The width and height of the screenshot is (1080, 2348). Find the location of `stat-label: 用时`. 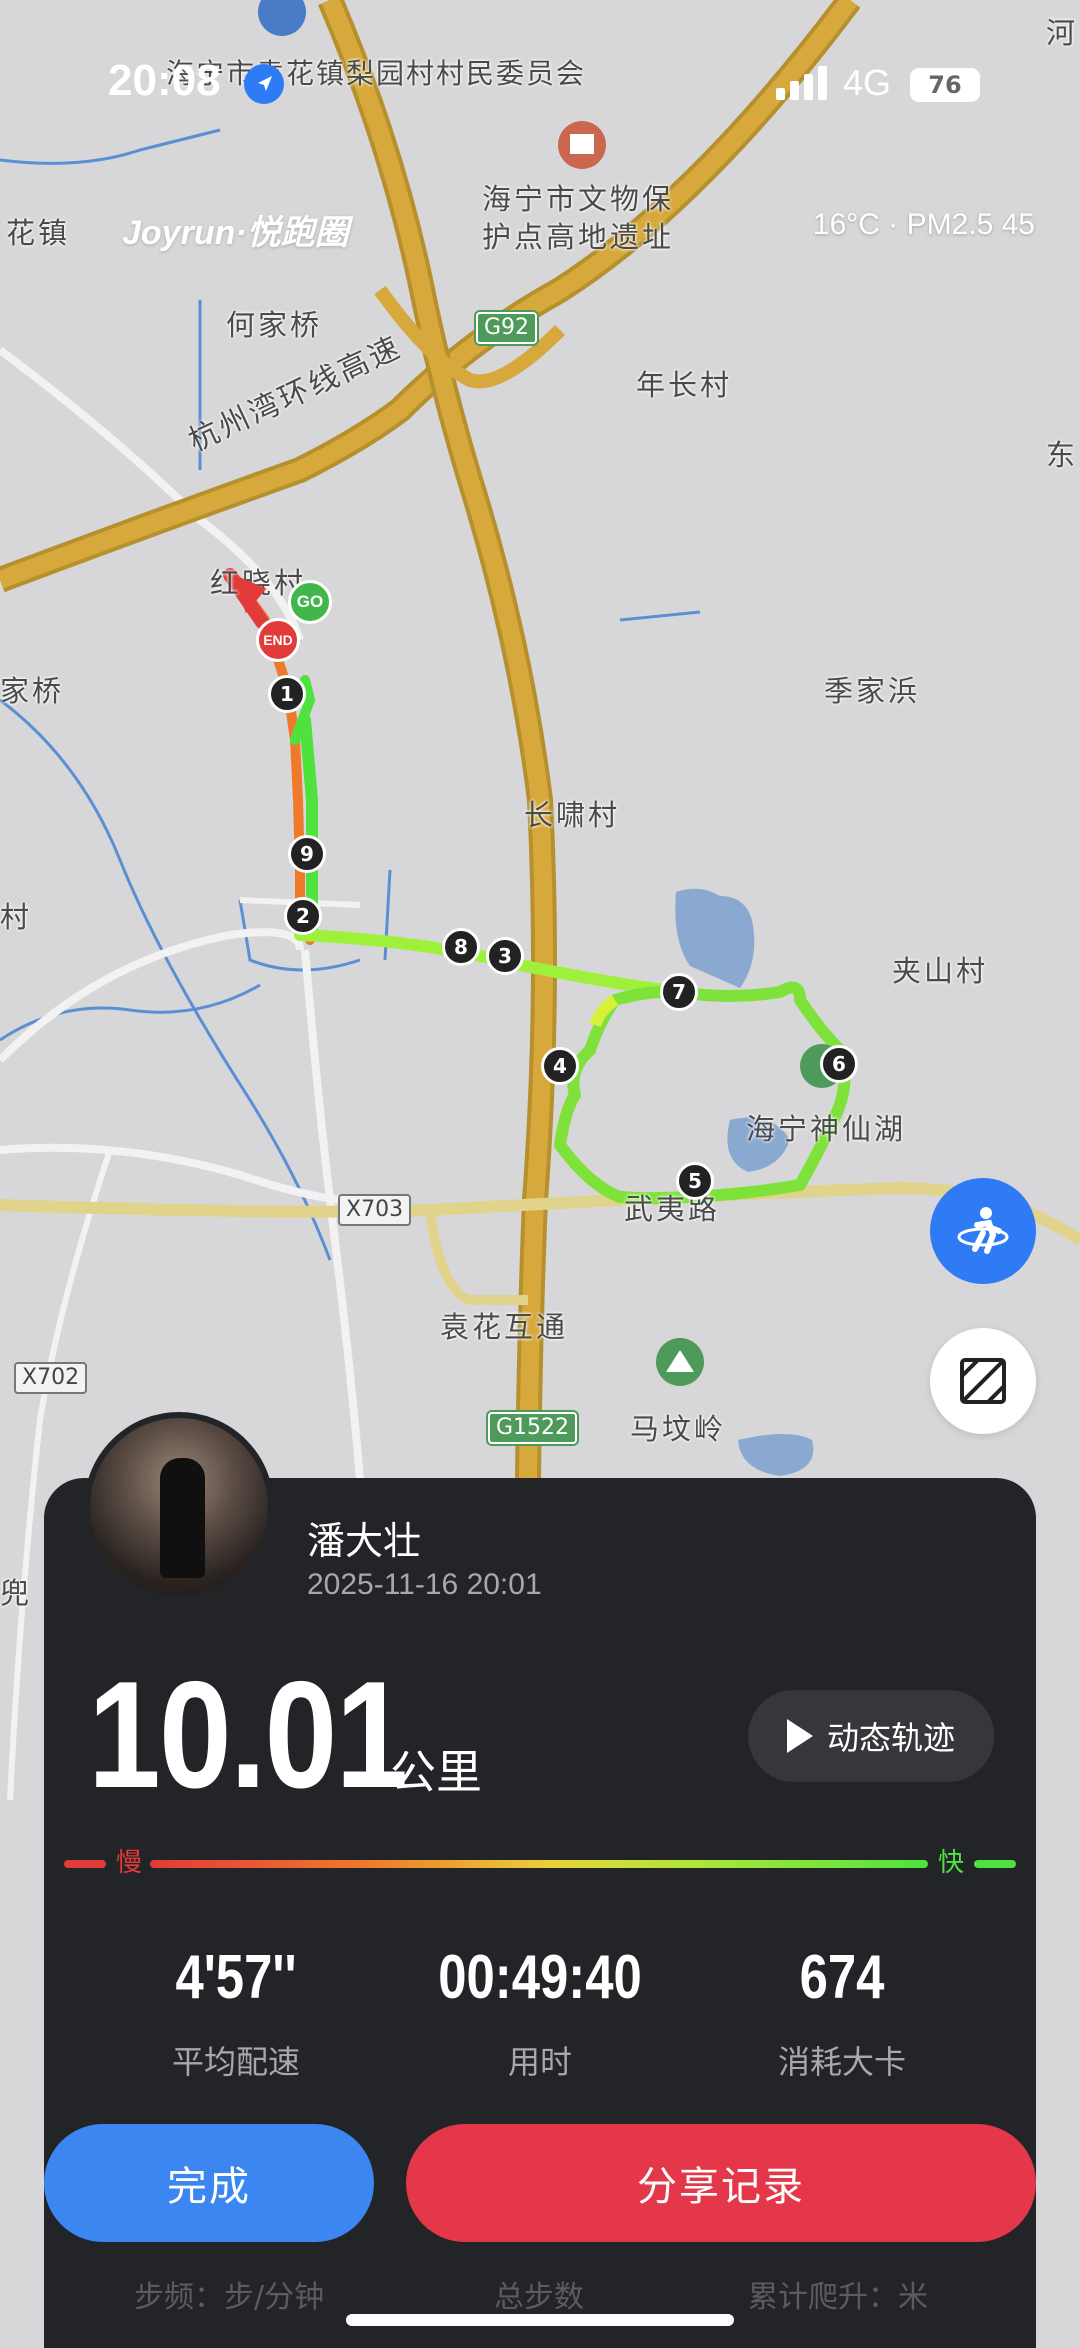

stat-label: 用时 is located at coordinates (539, 2062).